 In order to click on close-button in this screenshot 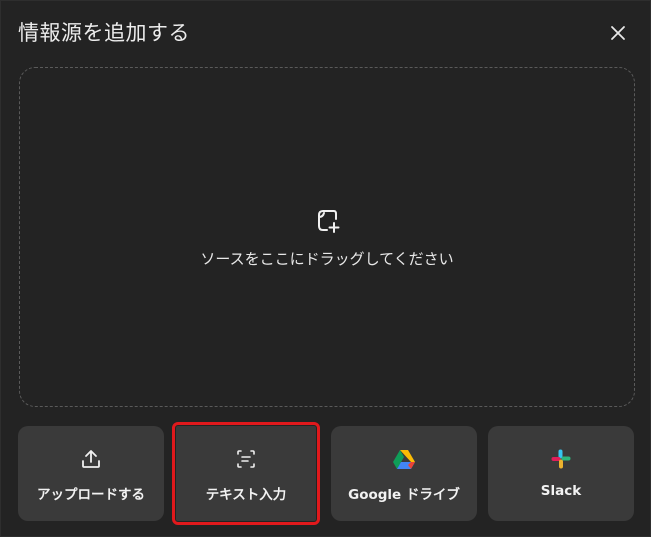, I will do `click(618, 33)`.